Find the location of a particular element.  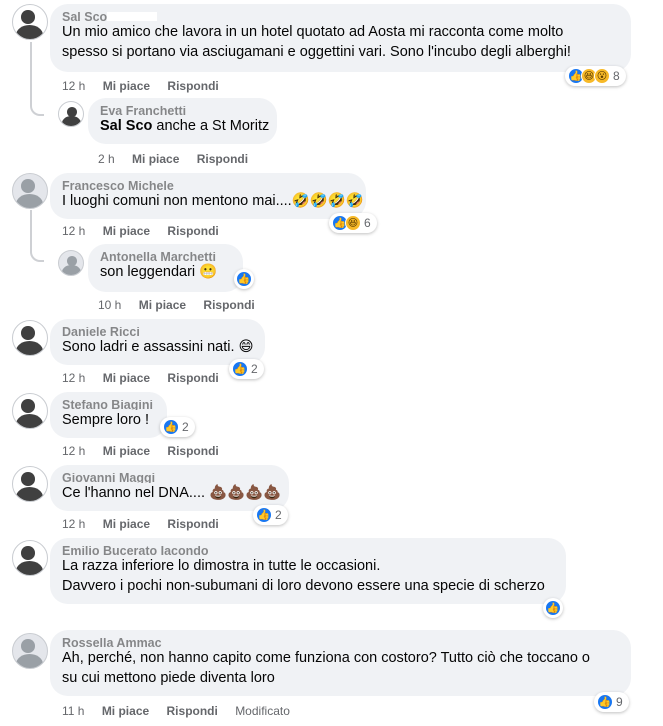

comment-text-line: su cui mettono piede diventa loro is located at coordinates (168, 678).